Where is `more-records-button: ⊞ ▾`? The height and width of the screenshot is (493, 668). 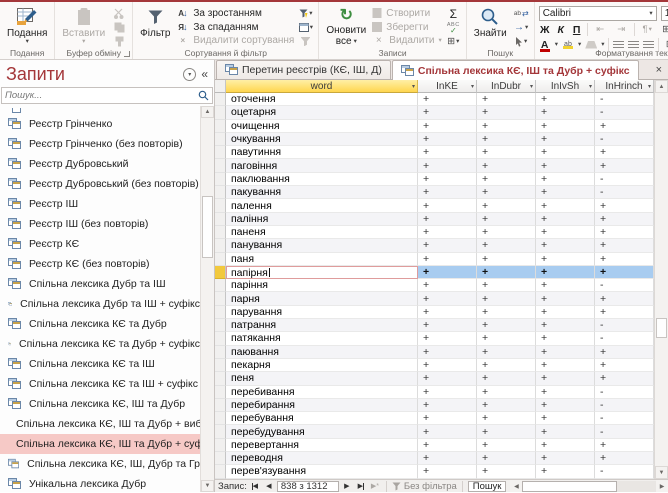
more-records-button: ⊞ ▾ is located at coordinates (453, 41).